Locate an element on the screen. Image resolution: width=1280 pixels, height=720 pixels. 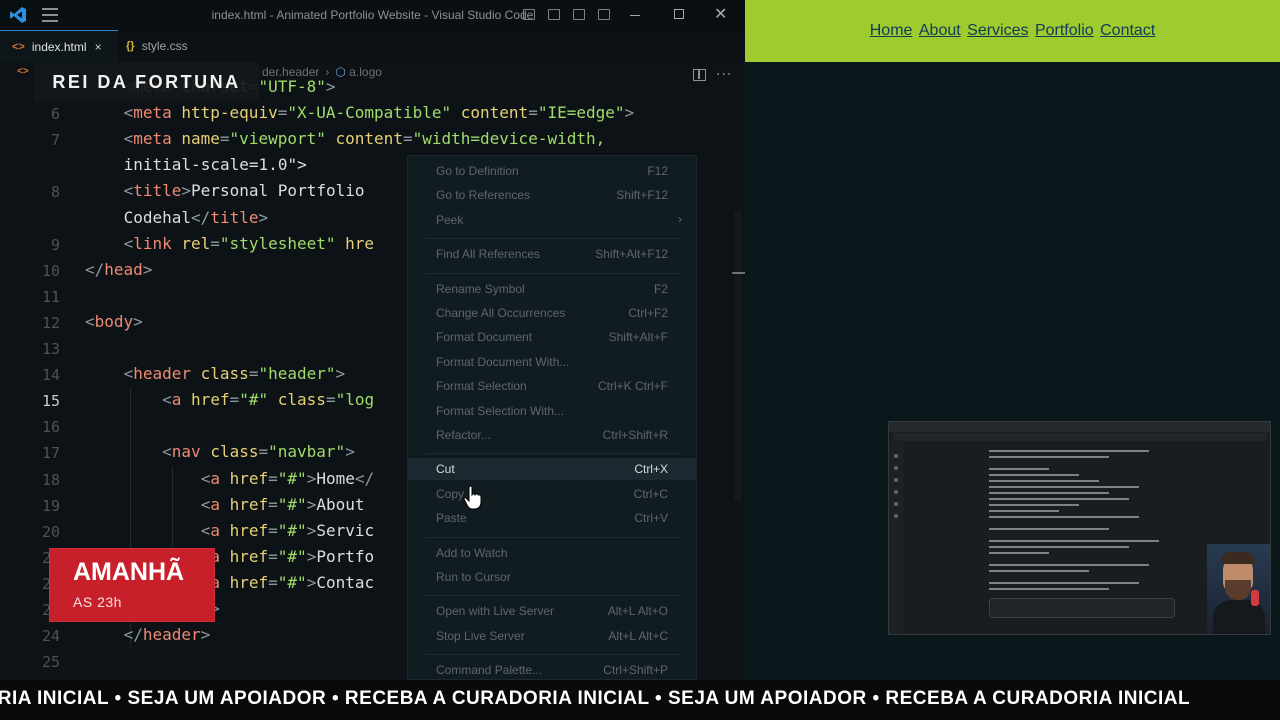
menu-item-label: Format Selection is located at coordinates (481, 386).